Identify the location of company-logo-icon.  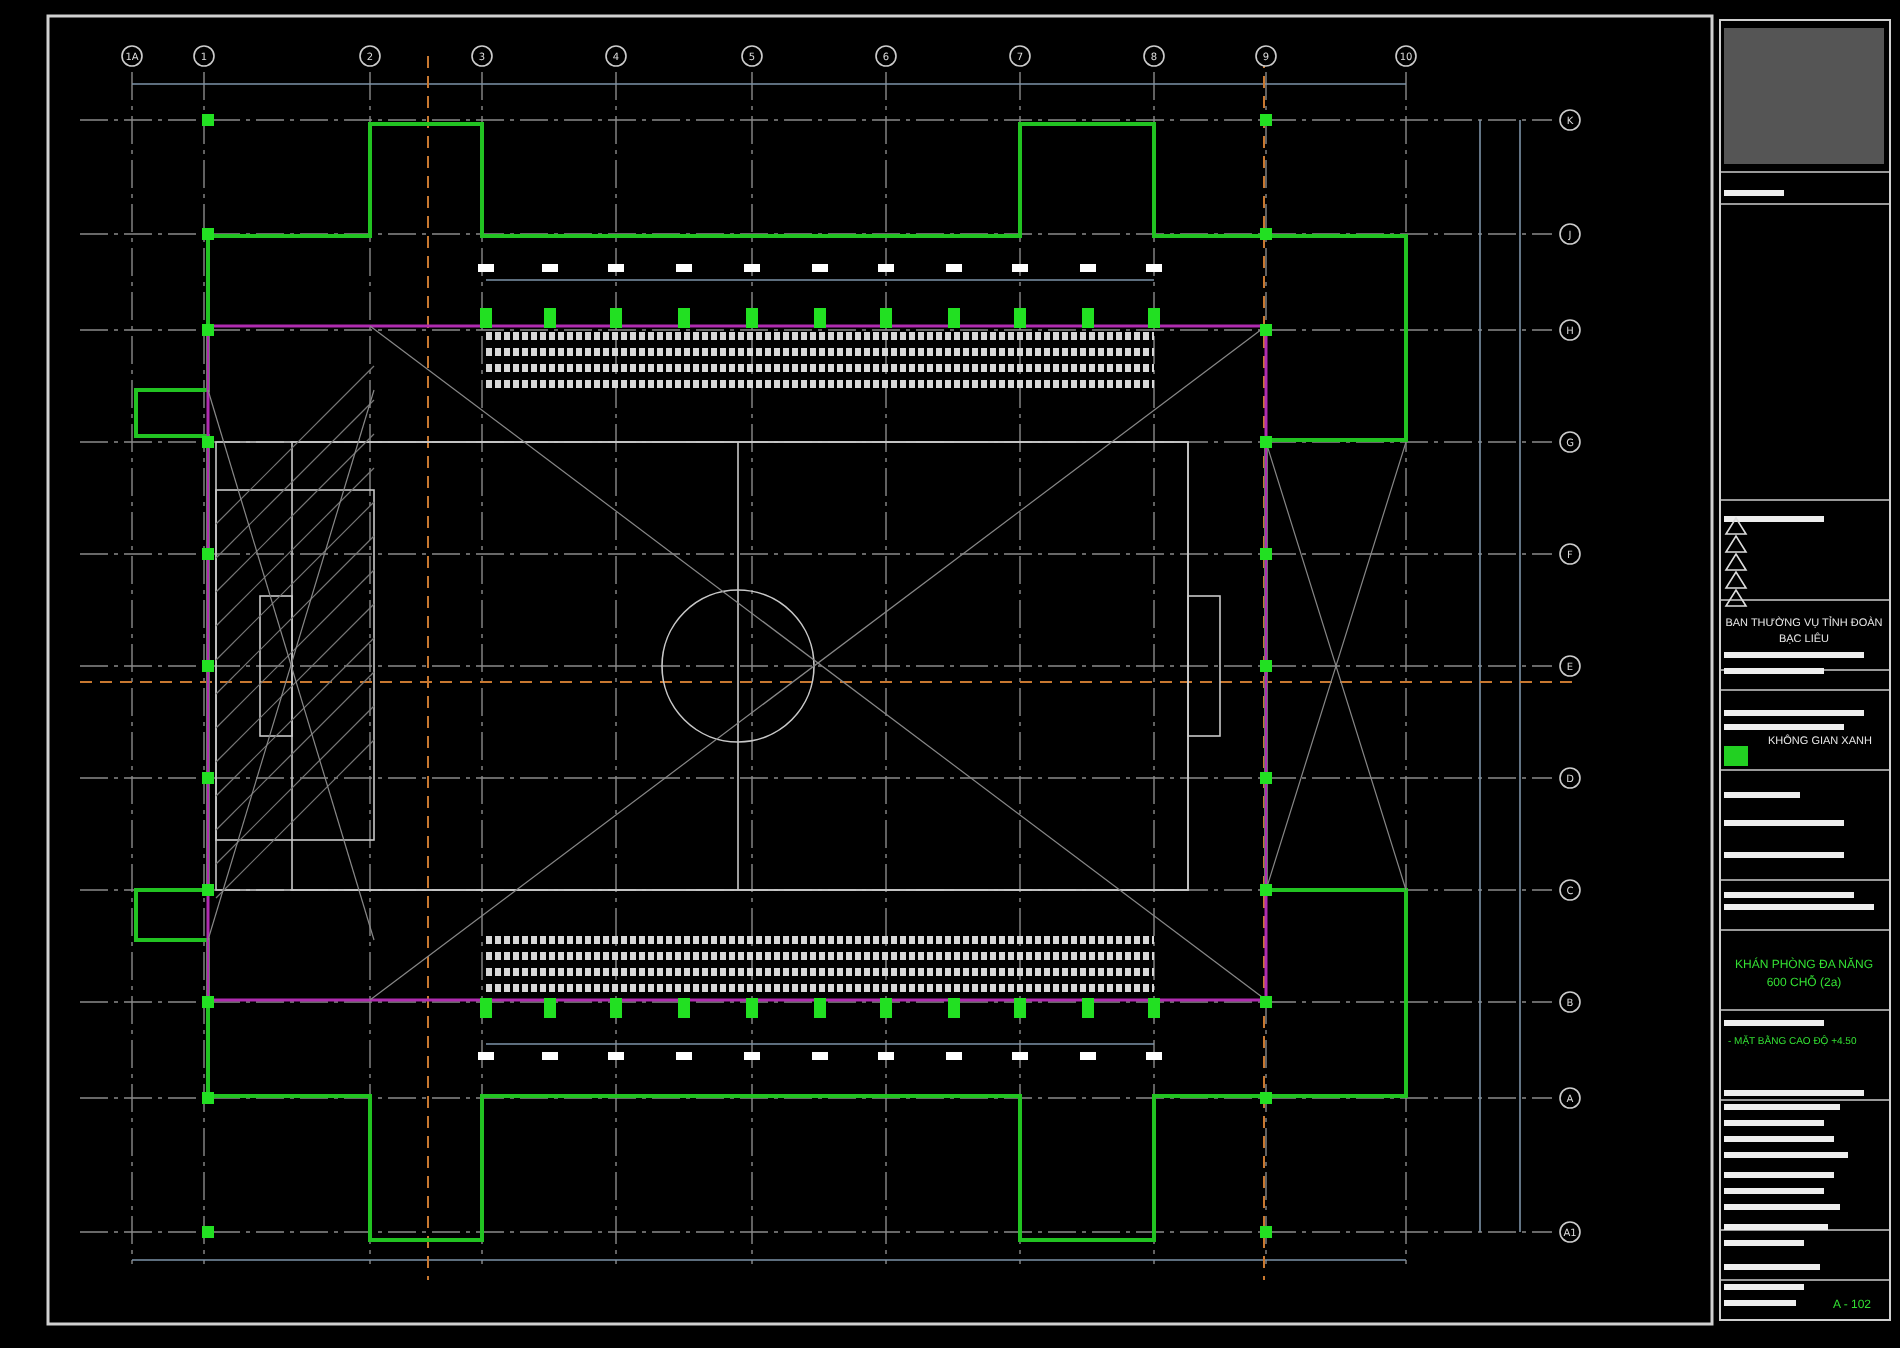
(1736, 756).